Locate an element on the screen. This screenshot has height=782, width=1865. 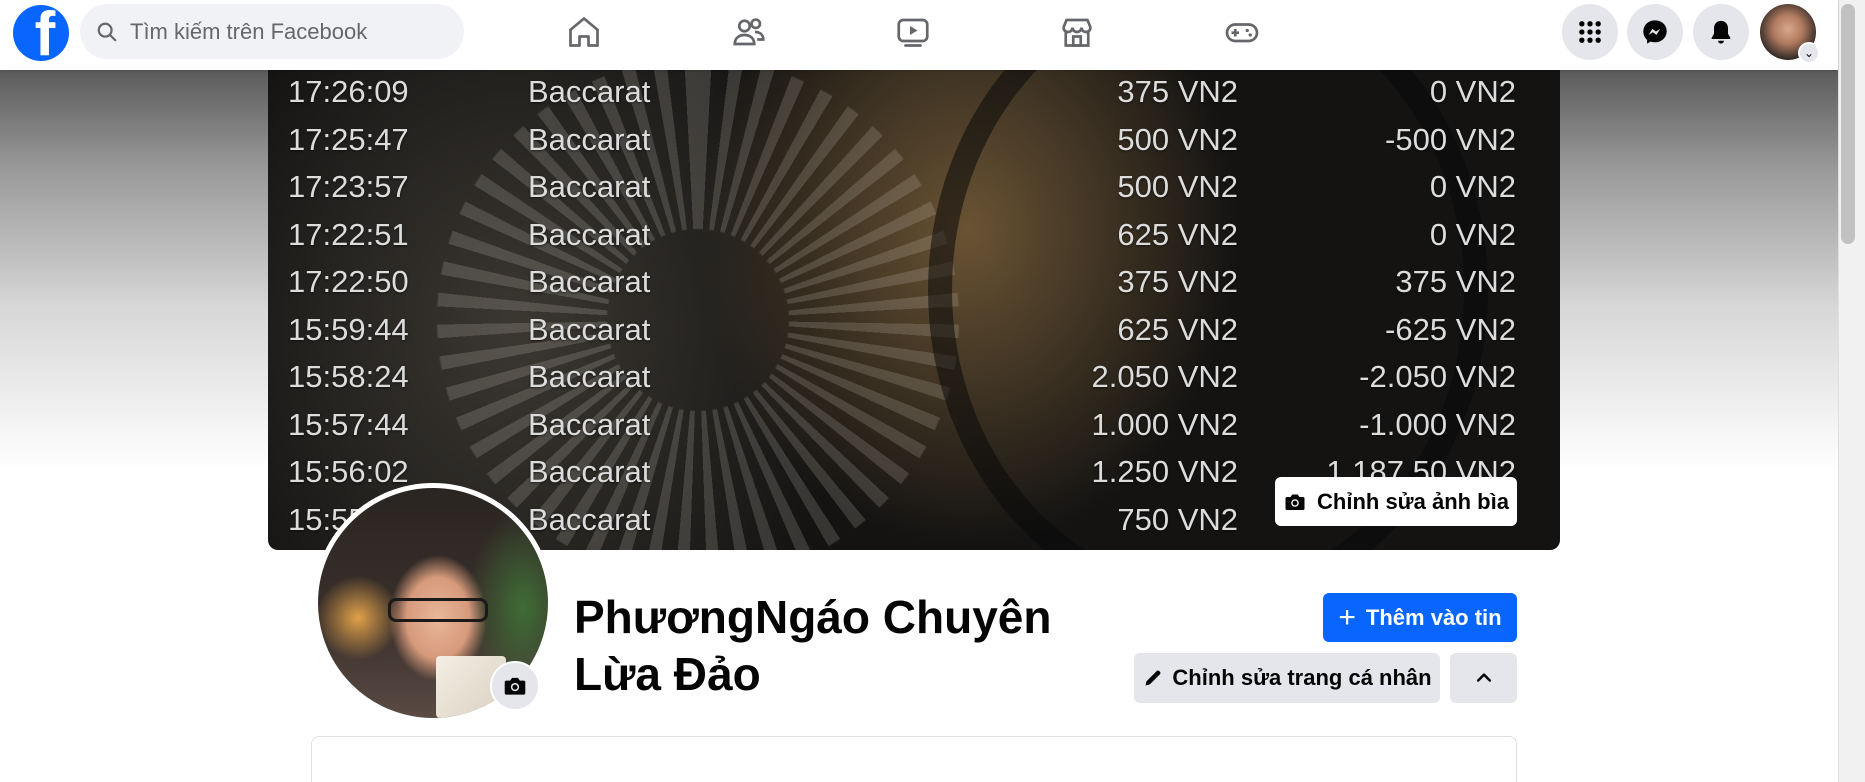
transaction-time: 17:26:09 is located at coordinates (348, 91).